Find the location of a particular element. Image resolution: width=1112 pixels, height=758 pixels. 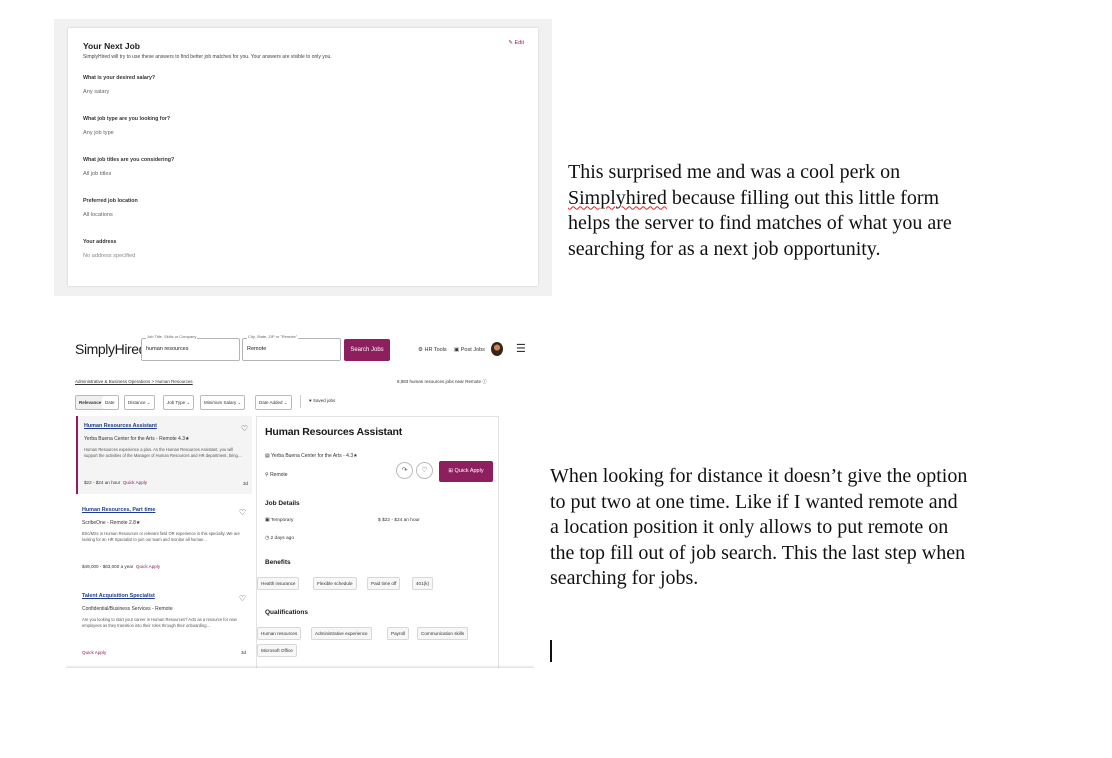

job-card-quick-apply: Quick Apply is located at coordinates (94, 652).